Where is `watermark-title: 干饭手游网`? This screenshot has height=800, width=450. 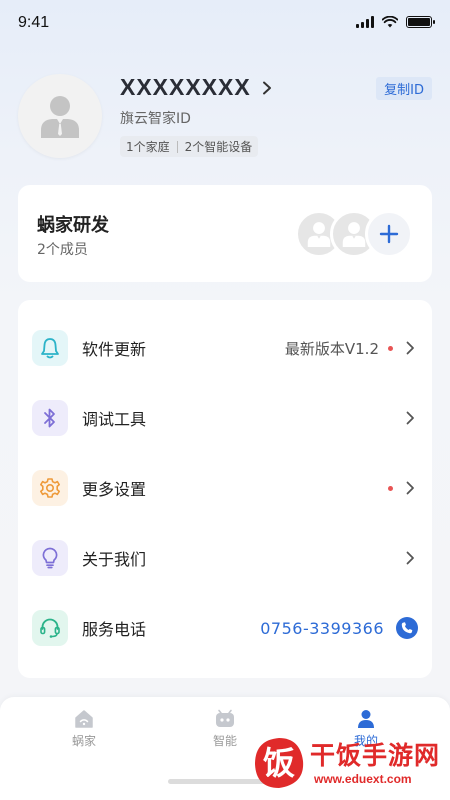
watermark-title: 干饭手游网 is located at coordinates (375, 755).